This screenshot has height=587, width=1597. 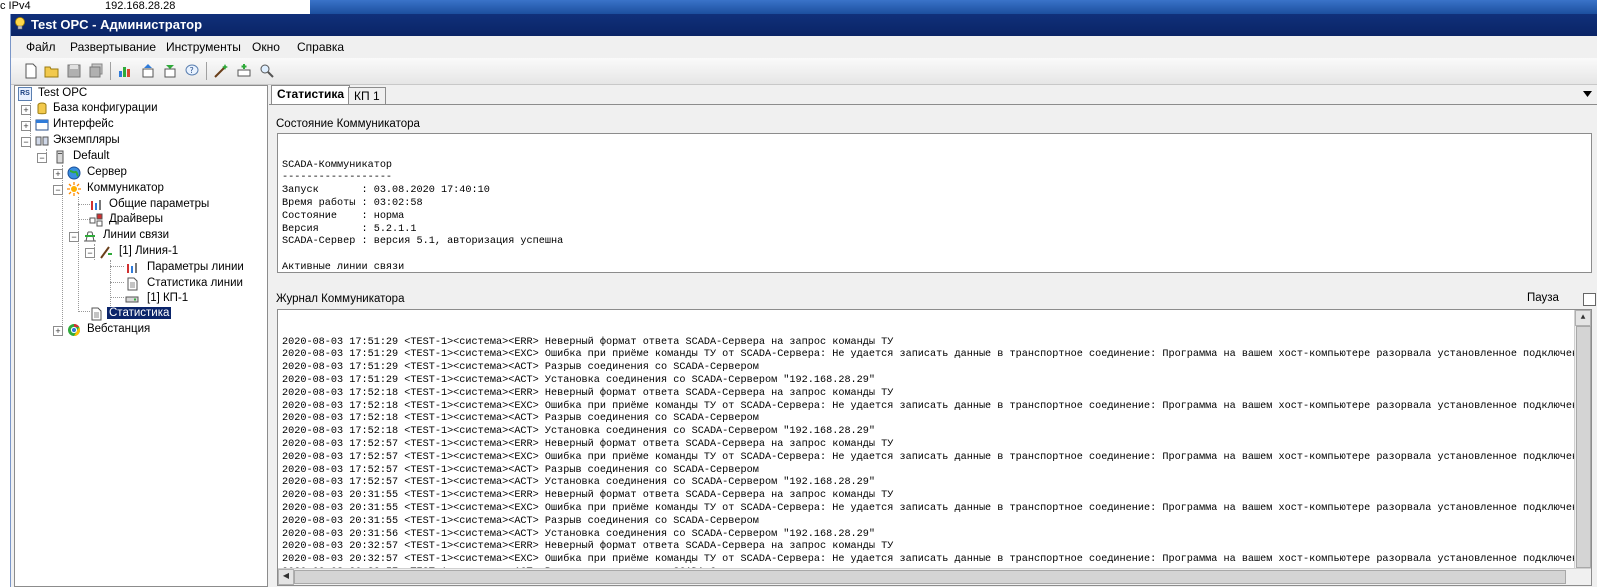 What do you see at coordinates (221, 71) in the screenshot?
I see `wizard-icon` at bounding box center [221, 71].